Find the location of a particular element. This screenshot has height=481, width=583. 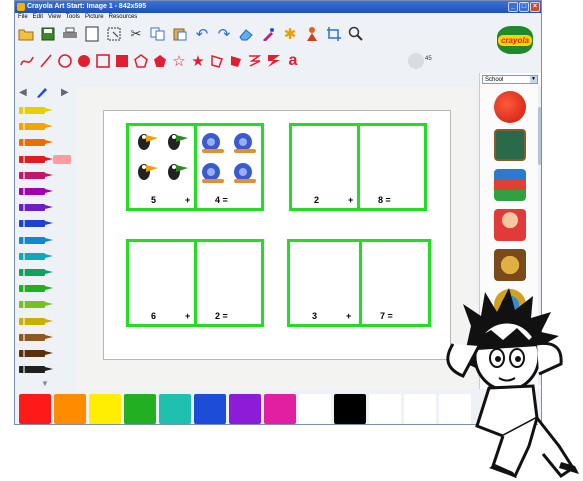

left-addend: 6 is located at coordinates (154, 316).